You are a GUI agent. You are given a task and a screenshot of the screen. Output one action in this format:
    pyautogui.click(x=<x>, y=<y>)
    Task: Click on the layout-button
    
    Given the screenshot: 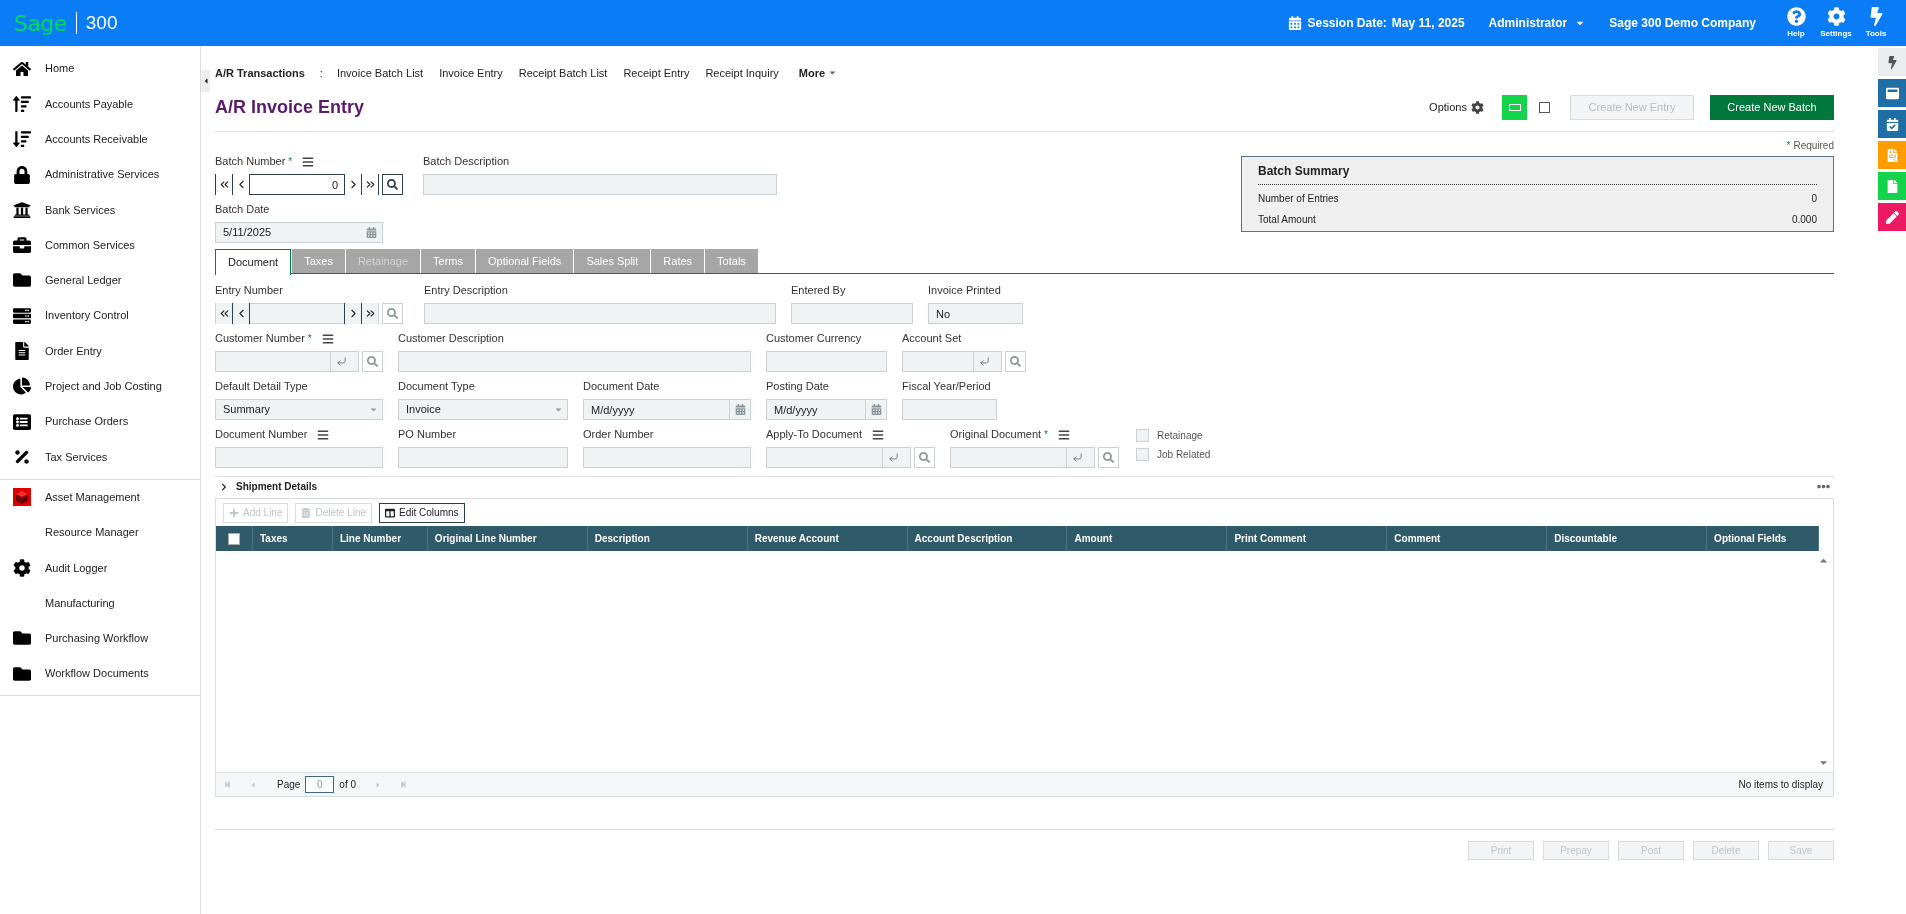 What is the action you would take?
    pyautogui.click(x=1514, y=107)
    